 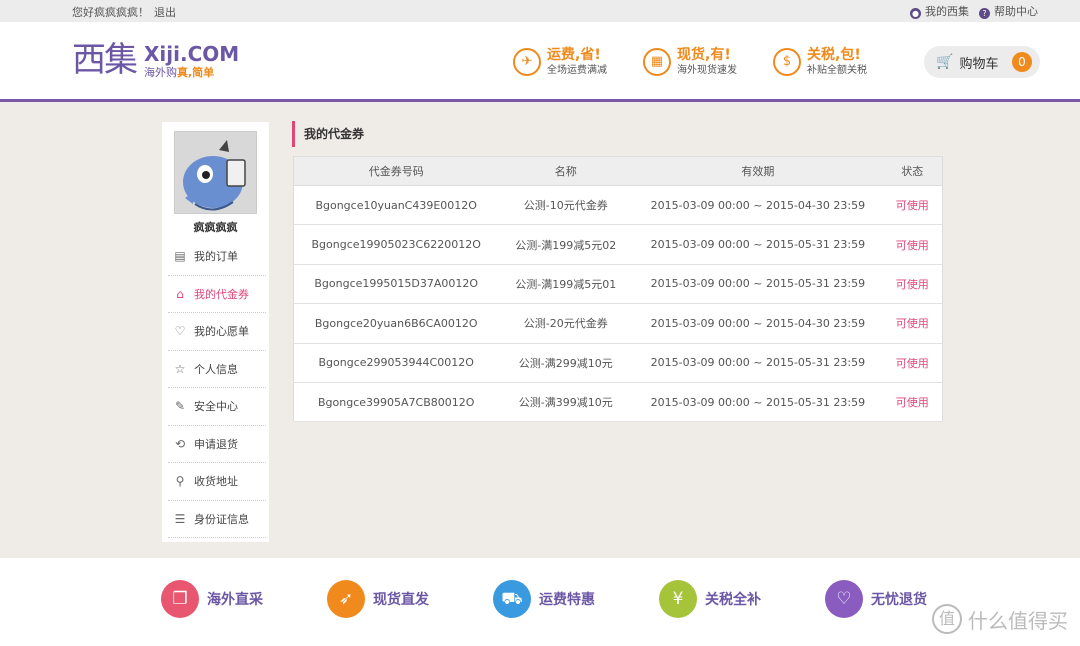 What do you see at coordinates (396, 323) in the screenshot?
I see `coupon-code: Bgongce20yuan6B6CA0012O` at bounding box center [396, 323].